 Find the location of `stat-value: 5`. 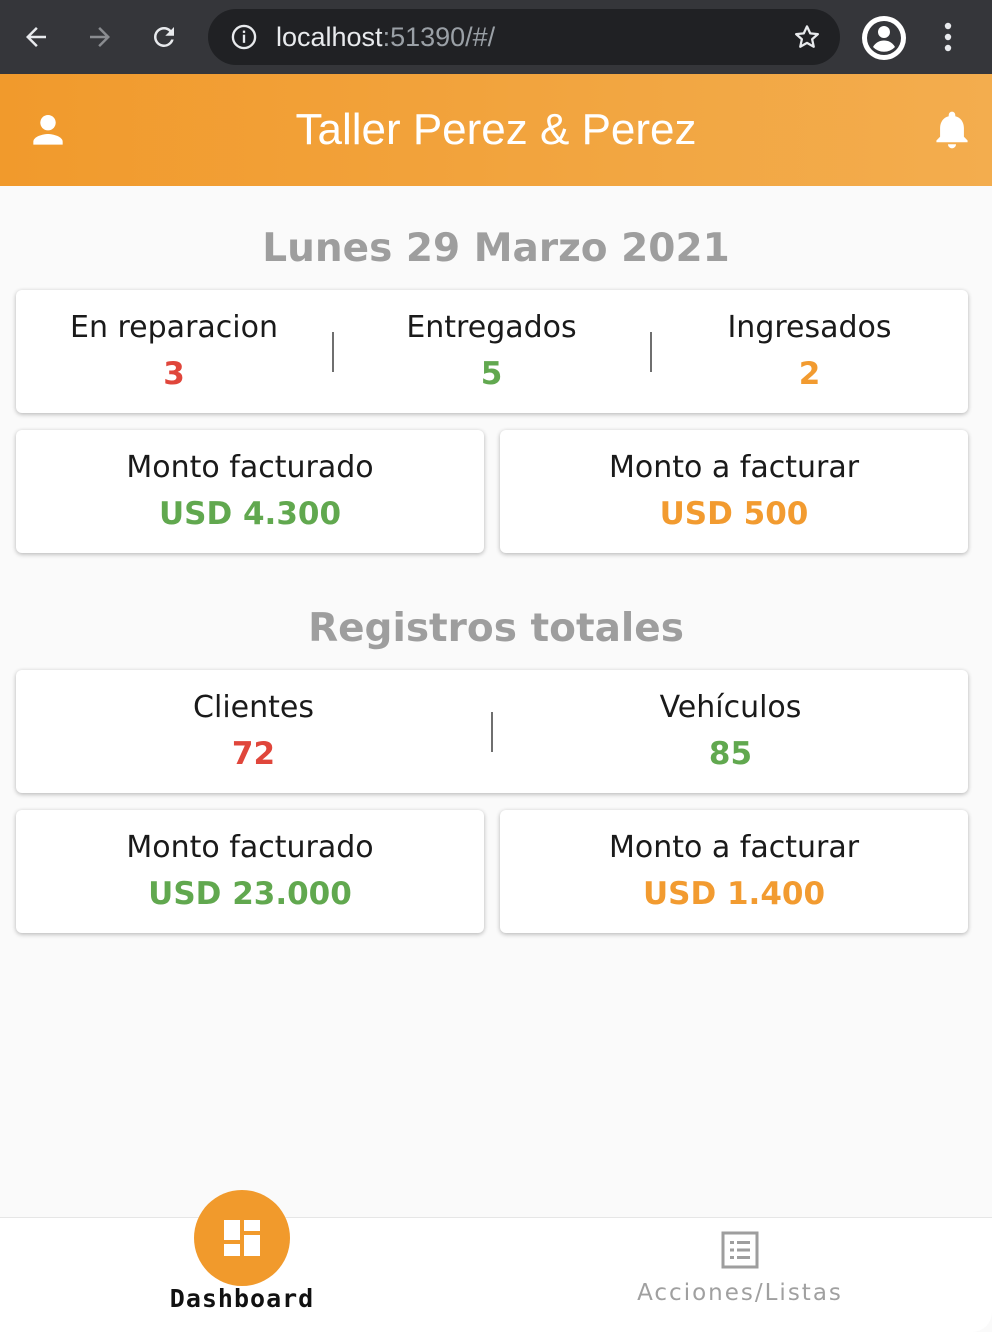

stat-value: 5 is located at coordinates (491, 374).